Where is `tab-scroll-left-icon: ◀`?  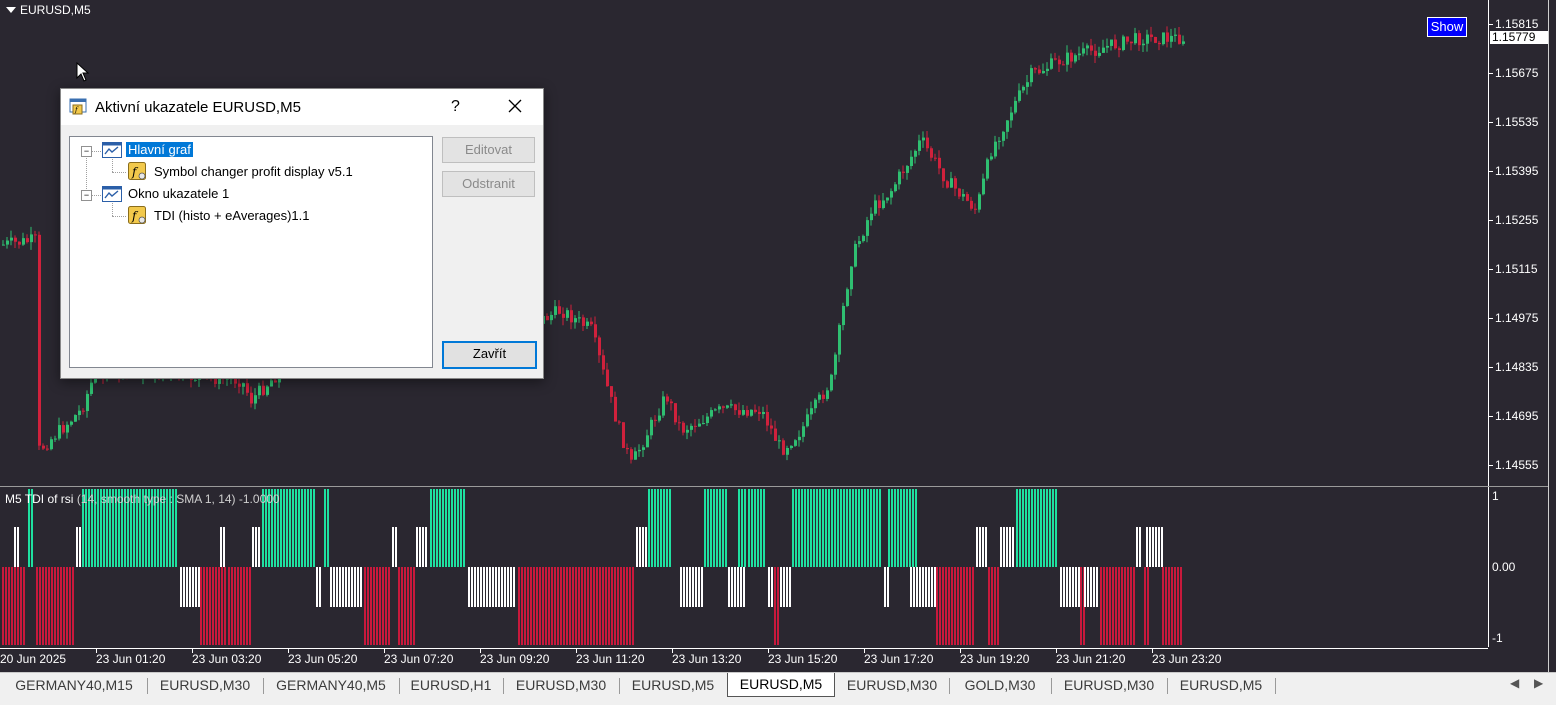
tab-scroll-left-icon: ◀ is located at coordinates (1514, 683).